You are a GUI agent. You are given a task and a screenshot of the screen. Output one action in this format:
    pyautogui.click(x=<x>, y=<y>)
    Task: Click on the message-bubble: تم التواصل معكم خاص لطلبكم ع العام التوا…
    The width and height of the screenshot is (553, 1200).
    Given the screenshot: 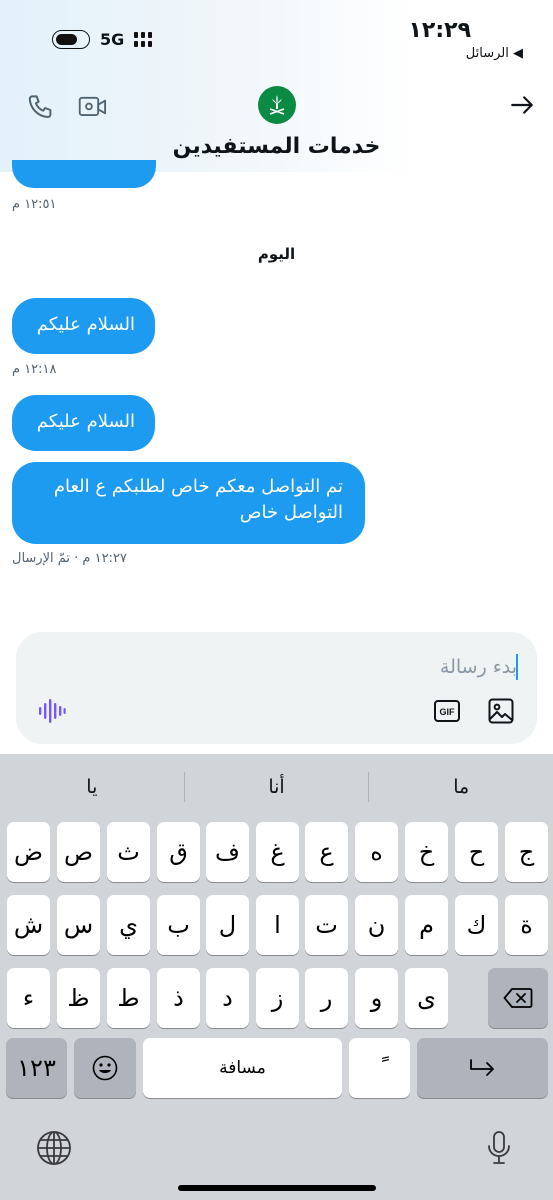 What is the action you would take?
    pyautogui.click(x=188, y=503)
    